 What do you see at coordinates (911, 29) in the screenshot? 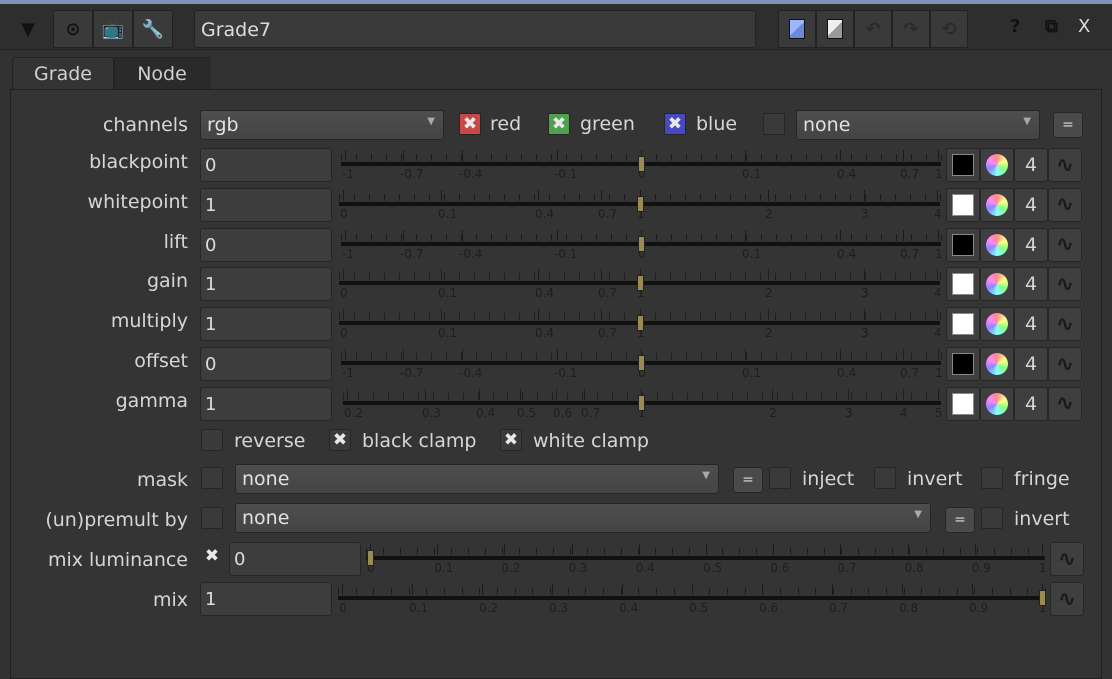
I see `redo-icon: ↷` at bounding box center [911, 29].